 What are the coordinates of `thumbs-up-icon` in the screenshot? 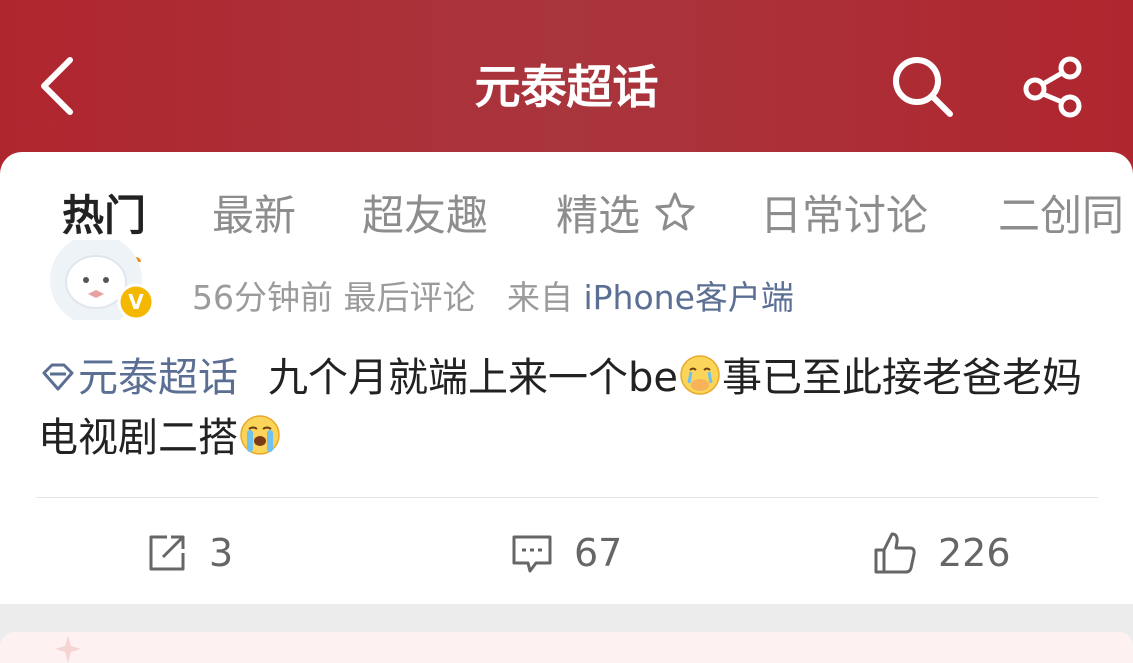 It's located at (895, 553).